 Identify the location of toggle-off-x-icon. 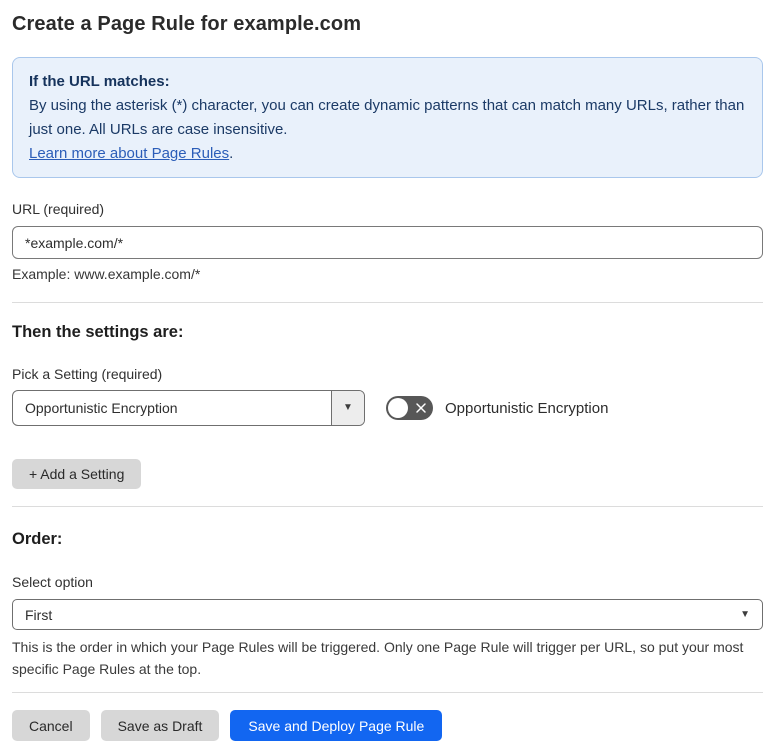
(421, 408).